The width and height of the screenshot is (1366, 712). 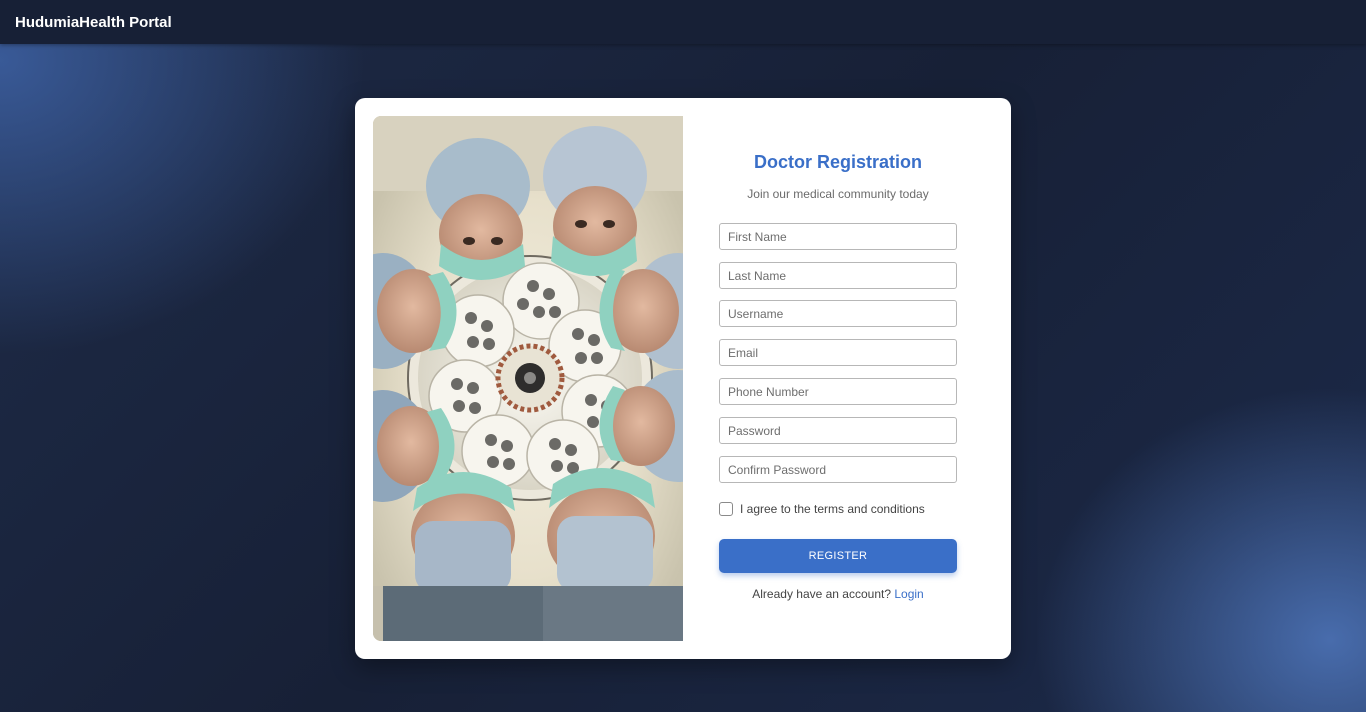 I want to click on form-title: Doctor Registration, so click(x=837, y=162).